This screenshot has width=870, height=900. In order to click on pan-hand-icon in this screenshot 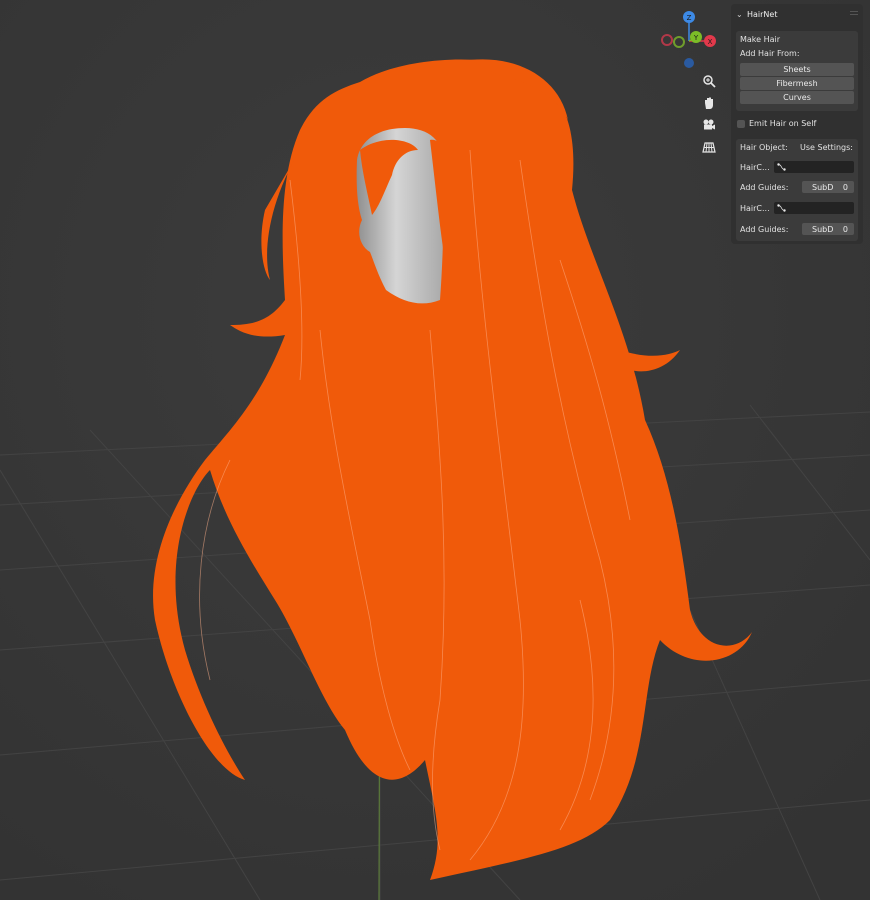, I will do `click(709, 103)`.